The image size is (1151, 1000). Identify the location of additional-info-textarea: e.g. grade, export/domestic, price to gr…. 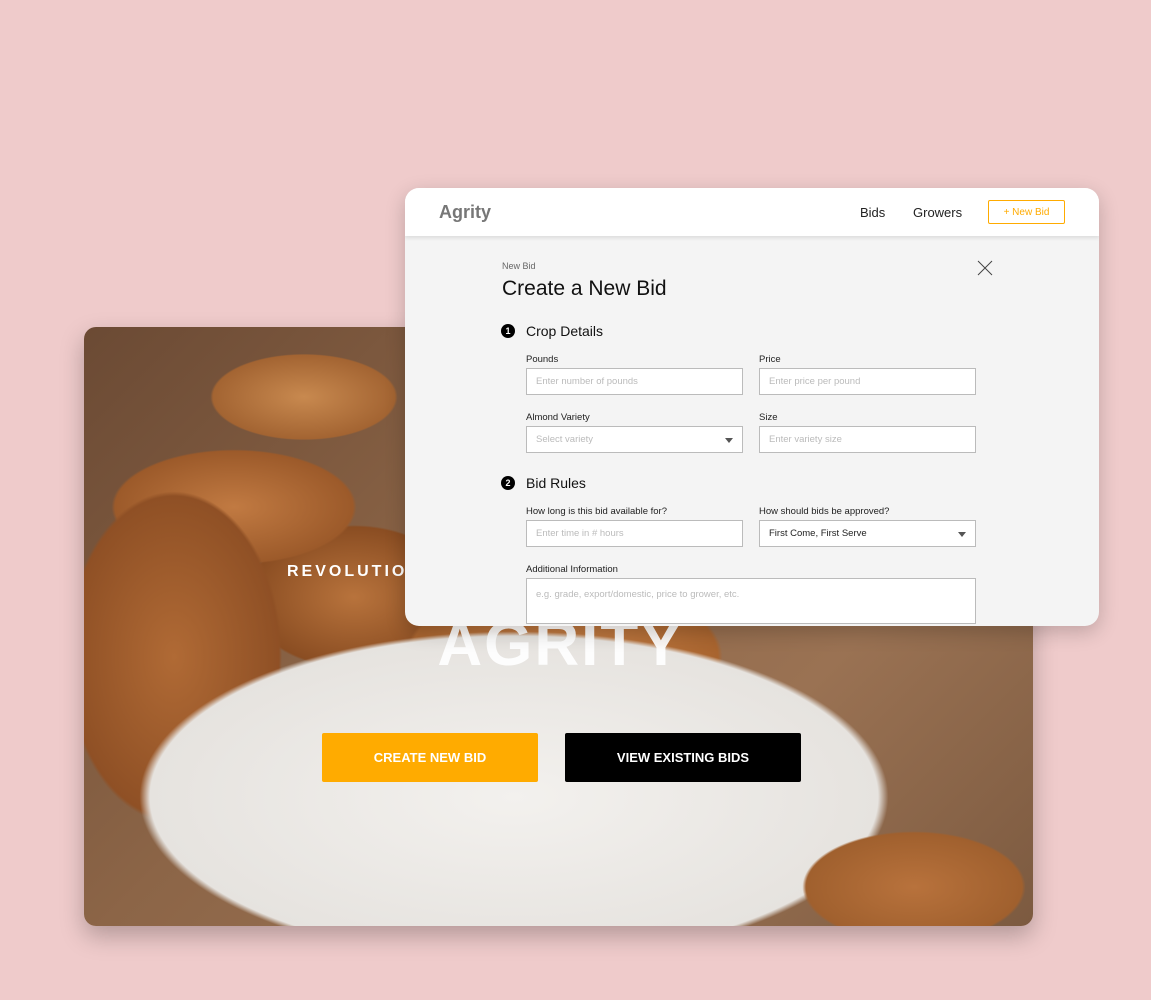
(751, 601).